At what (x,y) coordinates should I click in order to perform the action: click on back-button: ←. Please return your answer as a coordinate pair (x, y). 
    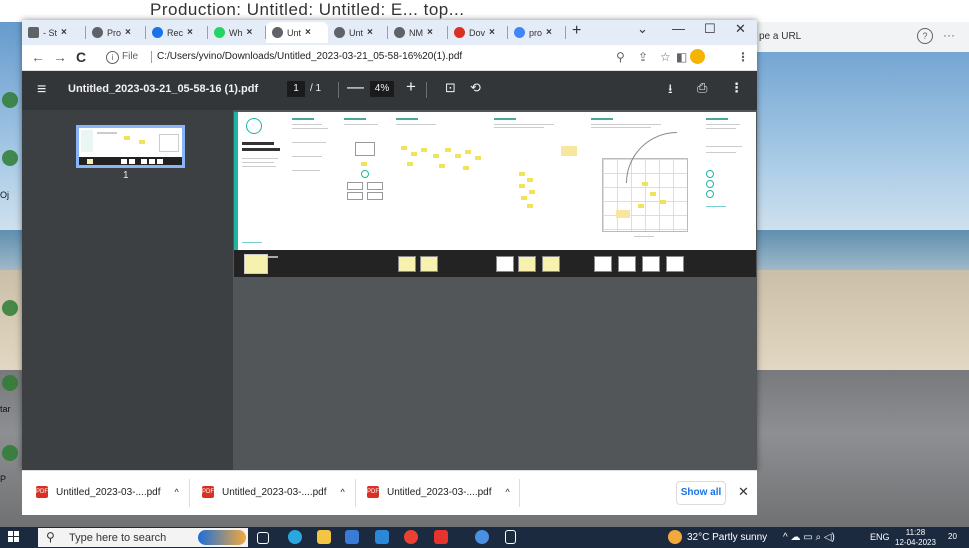
    Looking at the image, I should click on (38, 57).